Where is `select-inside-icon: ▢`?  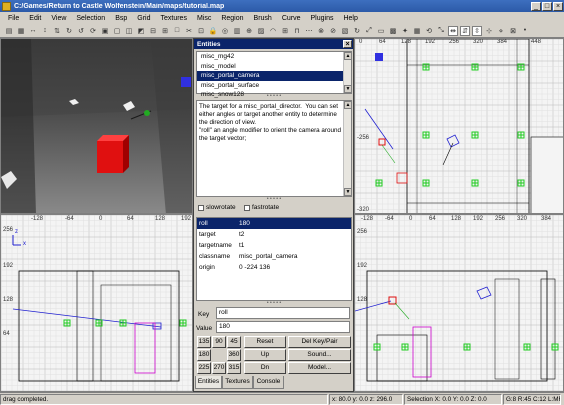
select-inside-icon: ▢ is located at coordinates (117, 31).